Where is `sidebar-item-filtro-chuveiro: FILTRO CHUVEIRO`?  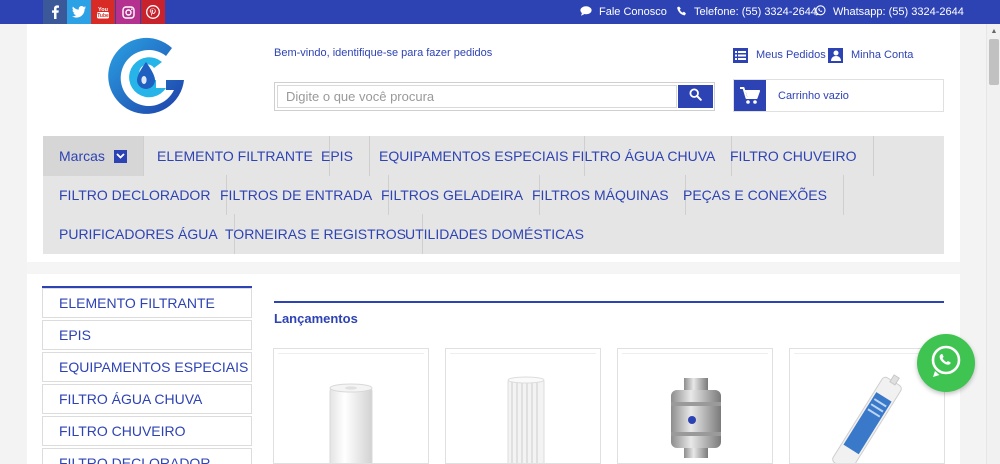 sidebar-item-filtro-chuveiro: FILTRO CHUVEIRO is located at coordinates (147, 431).